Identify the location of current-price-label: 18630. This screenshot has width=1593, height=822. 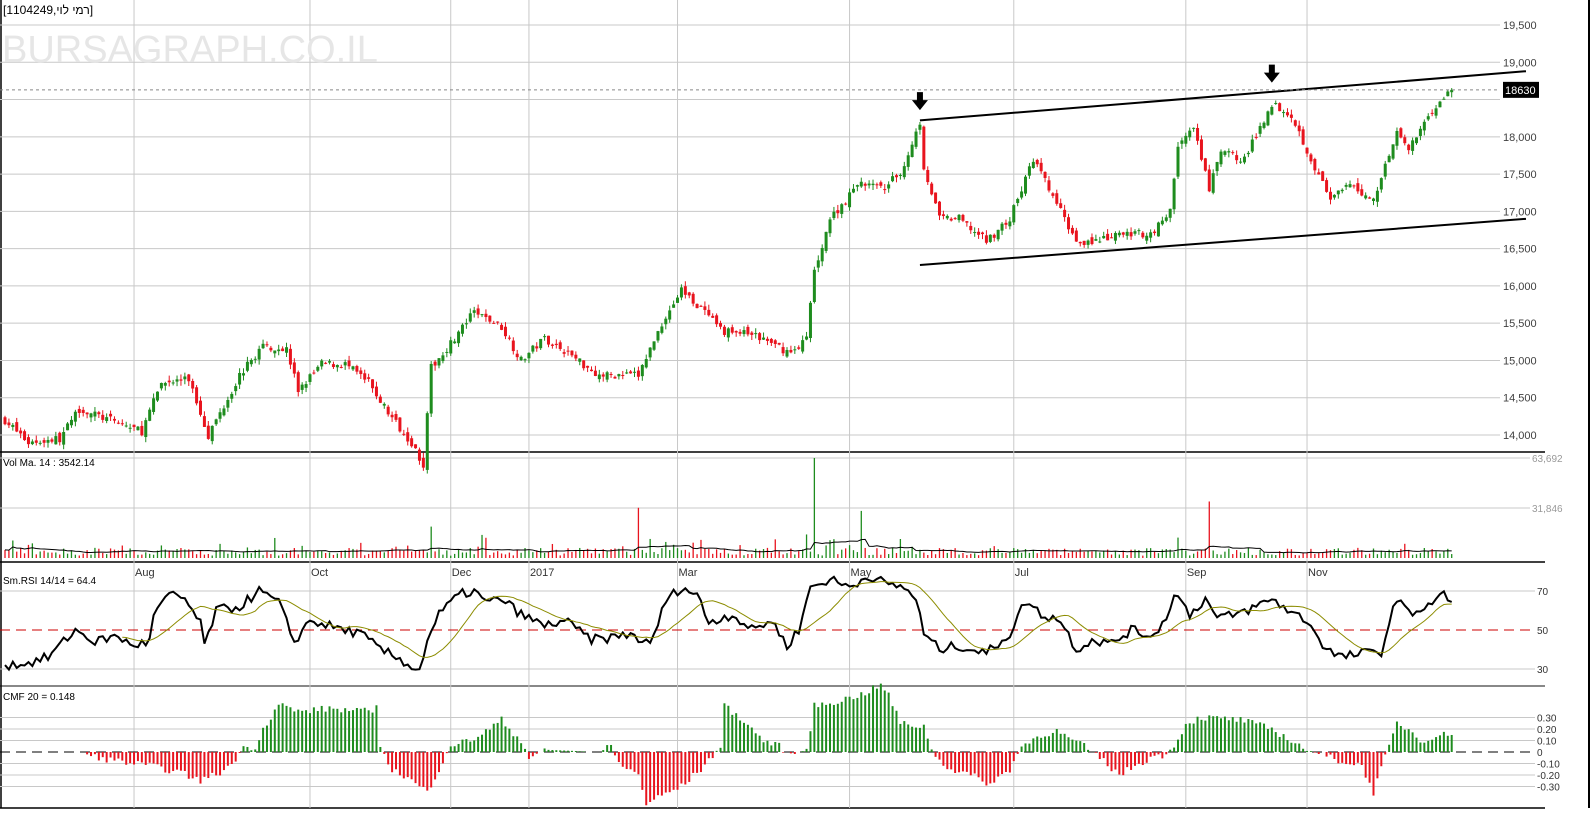
(1520, 91).